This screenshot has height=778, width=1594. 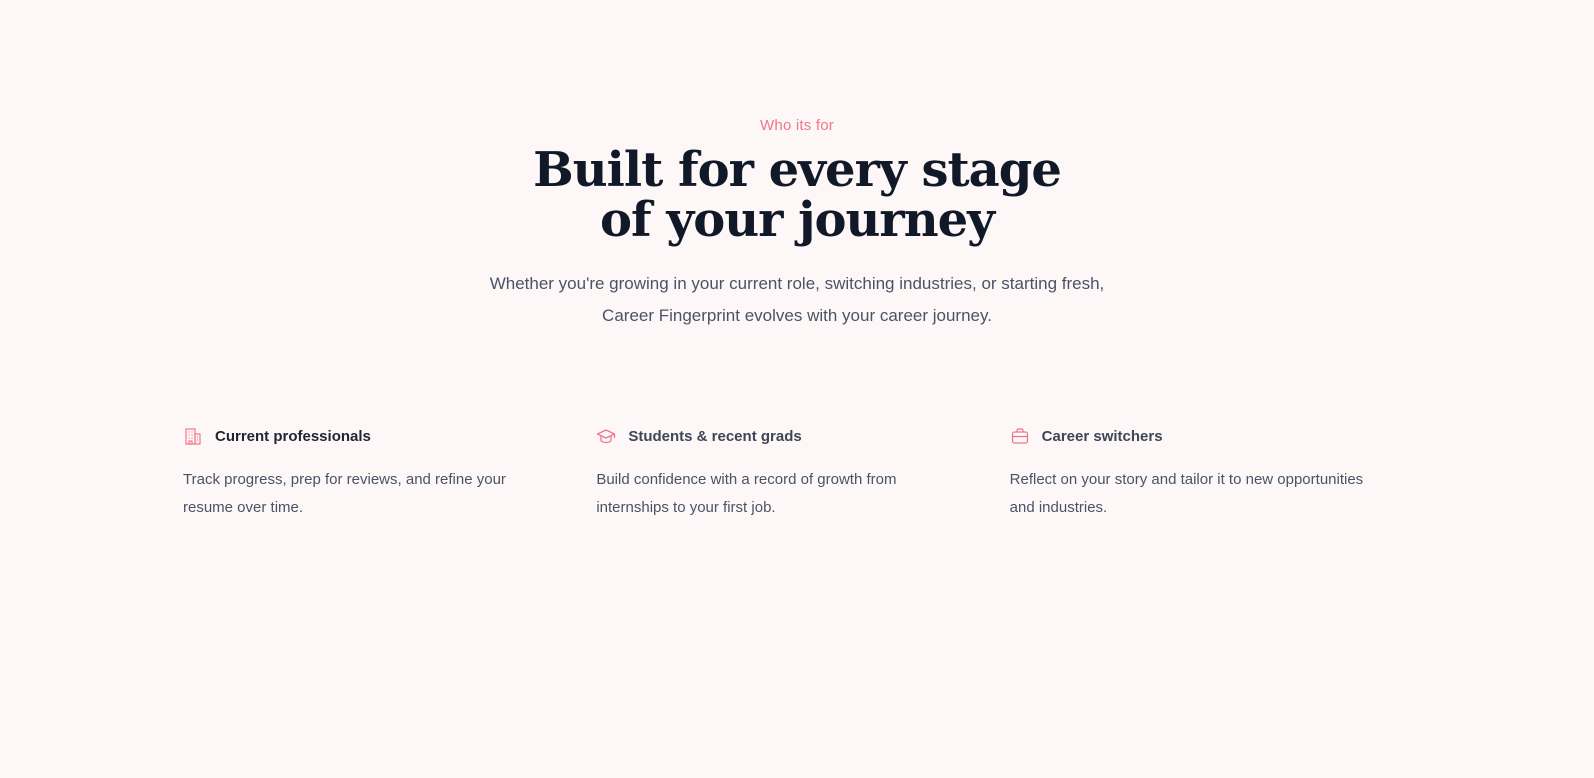 I want to click on headline-line-1: Built for every stage, so click(x=797, y=170).